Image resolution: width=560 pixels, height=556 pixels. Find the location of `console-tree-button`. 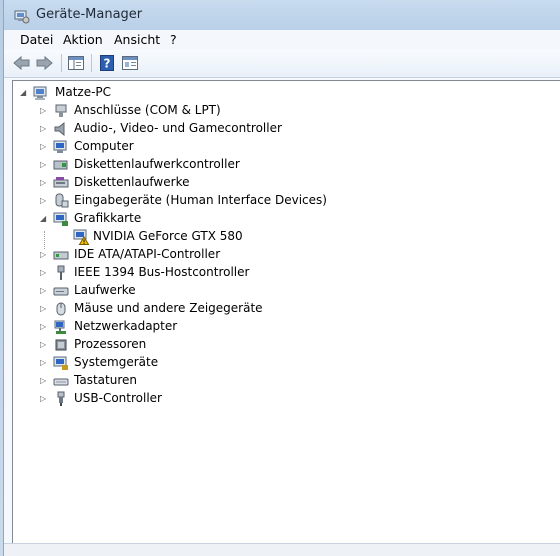

console-tree-button is located at coordinates (76, 63).